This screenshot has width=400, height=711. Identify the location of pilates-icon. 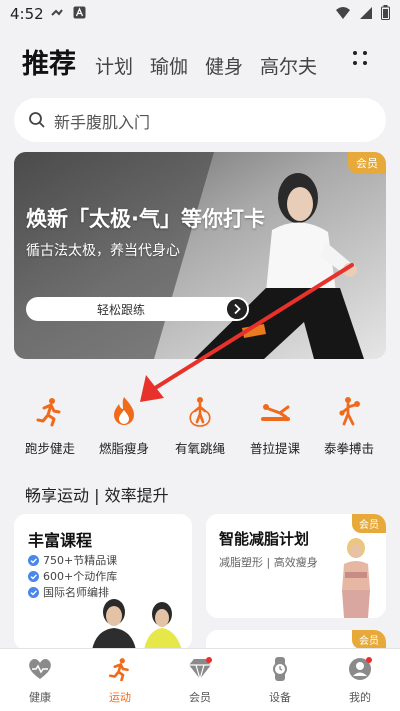
(275, 411).